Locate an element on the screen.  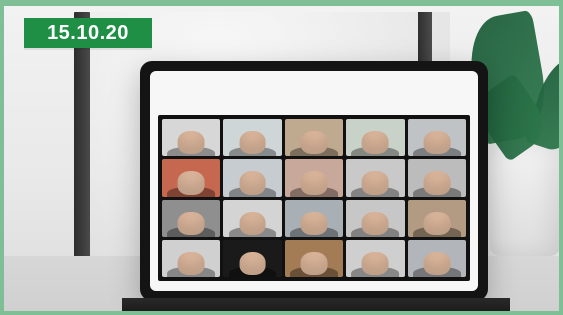
laptop-base is located at coordinates (316, 304).